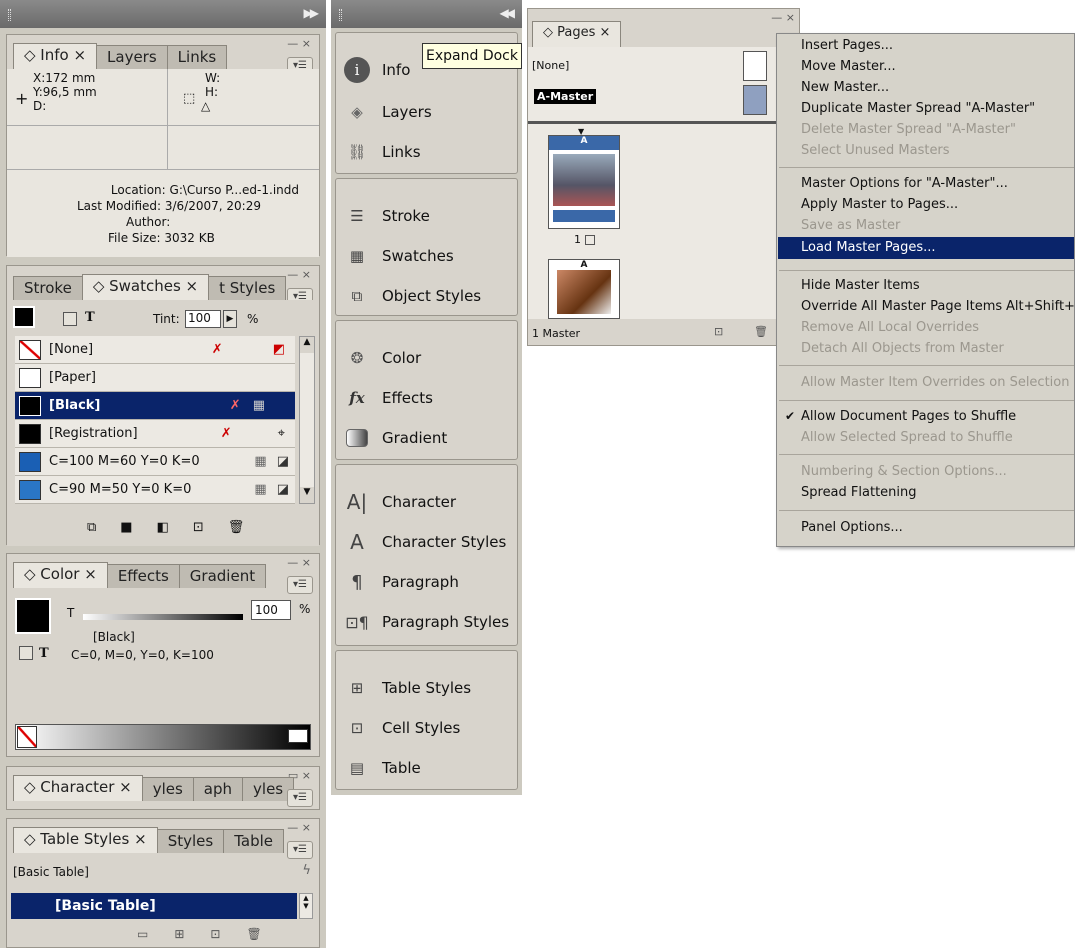 Image resolution: width=1075 pixels, height=948 pixels. Describe the element at coordinates (132, 57) in the screenshot. I see `tab-layers: Layers` at that location.